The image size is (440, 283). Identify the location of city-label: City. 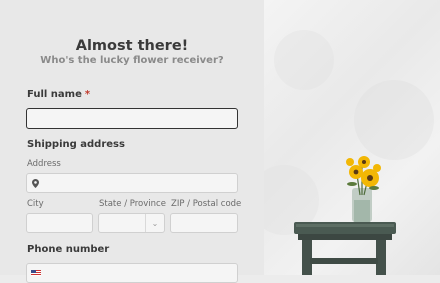
(35, 204).